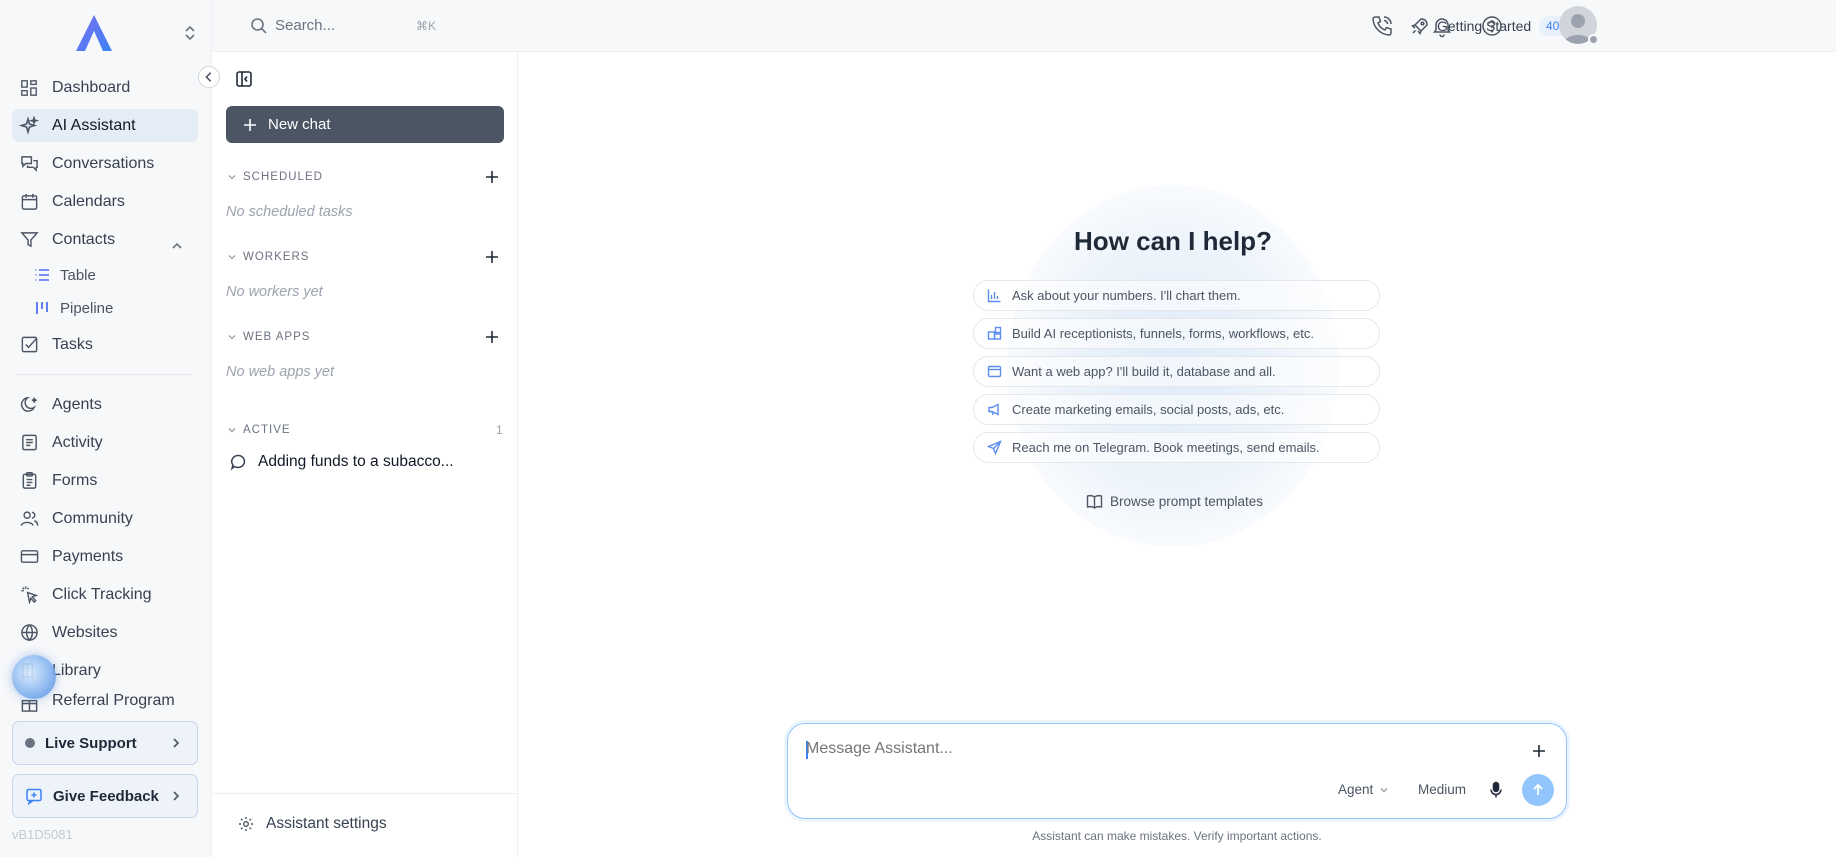 The width and height of the screenshot is (1836, 857). What do you see at coordinates (1538, 790) in the screenshot?
I see `send-button` at bounding box center [1538, 790].